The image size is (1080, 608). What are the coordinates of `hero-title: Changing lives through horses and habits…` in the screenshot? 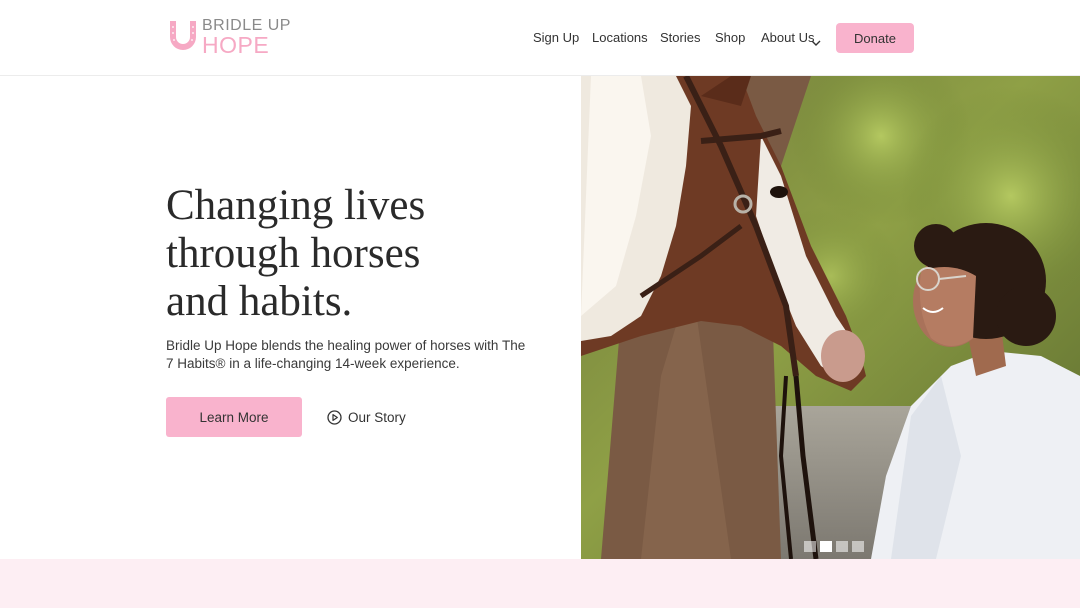 It's located at (356, 254).